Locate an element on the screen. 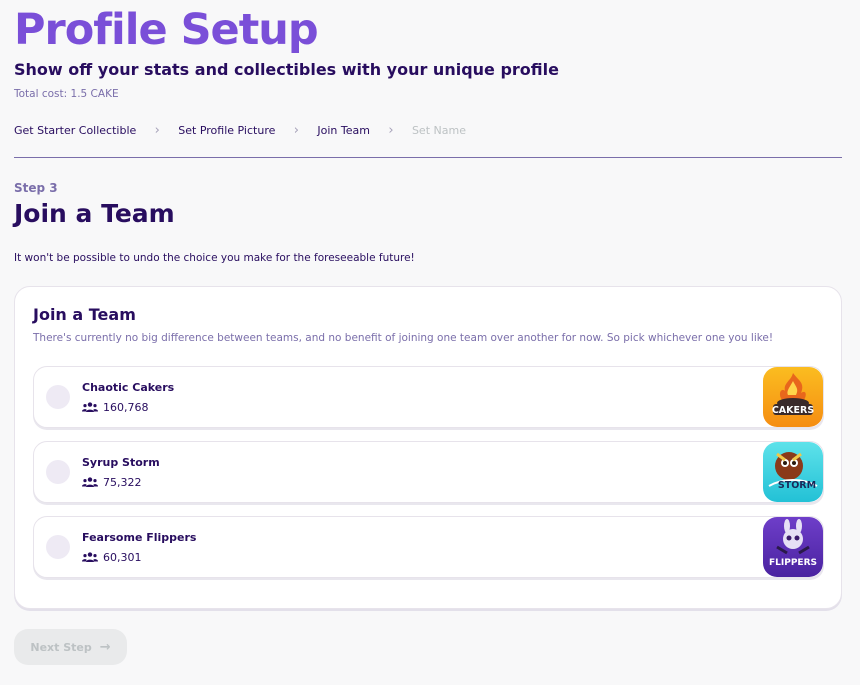 The height and width of the screenshot is (685, 860). card-title: Join a Team is located at coordinates (84, 314).